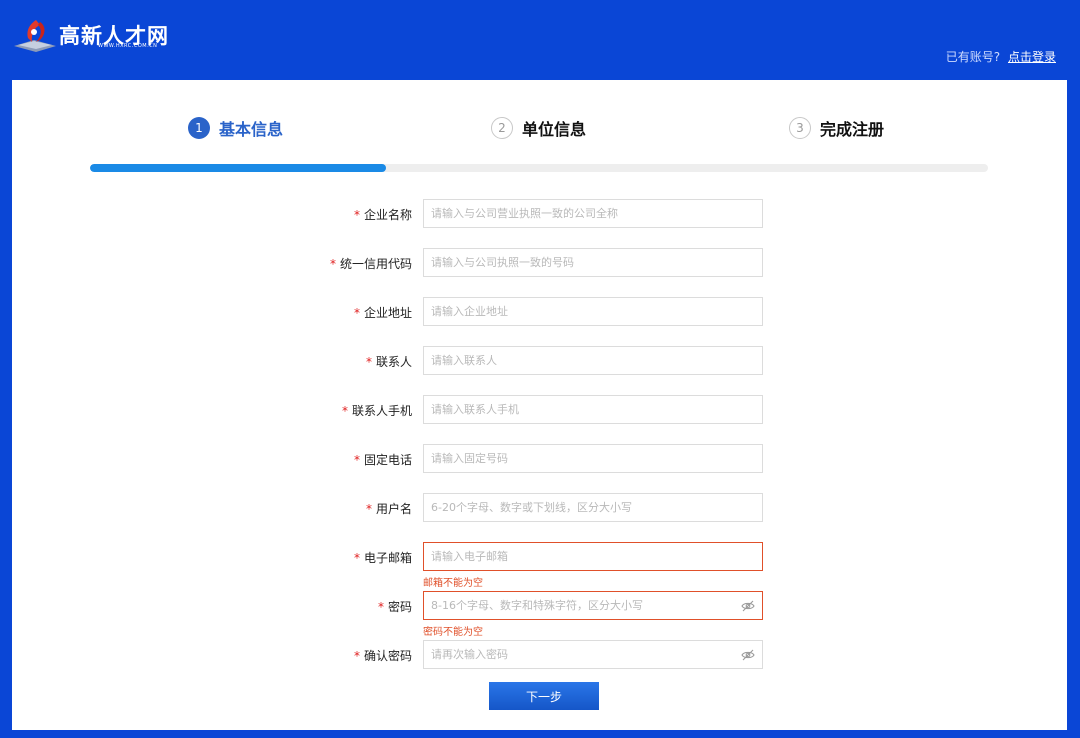  I want to click on logo-subtext: WWW.HXRC.COM.CN, so click(128, 46).